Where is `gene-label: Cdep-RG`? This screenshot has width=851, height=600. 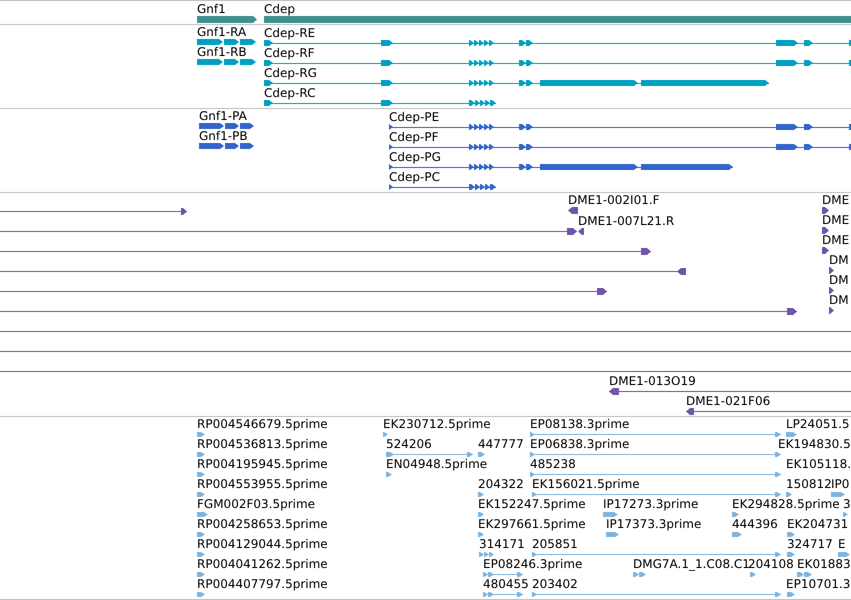
gene-label: Cdep-RG is located at coordinates (290, 73).